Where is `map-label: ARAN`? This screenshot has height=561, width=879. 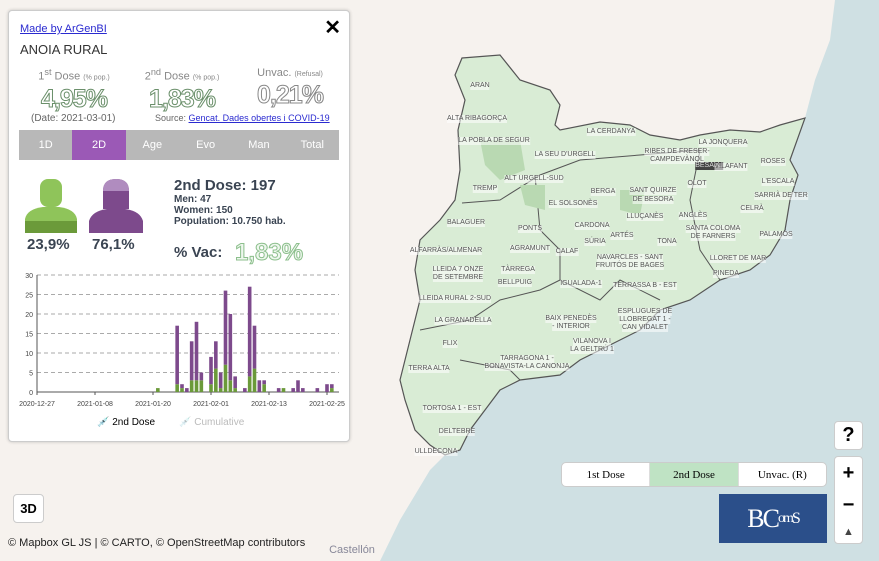 map-label: ARAN is located at coordinates (480, 86).